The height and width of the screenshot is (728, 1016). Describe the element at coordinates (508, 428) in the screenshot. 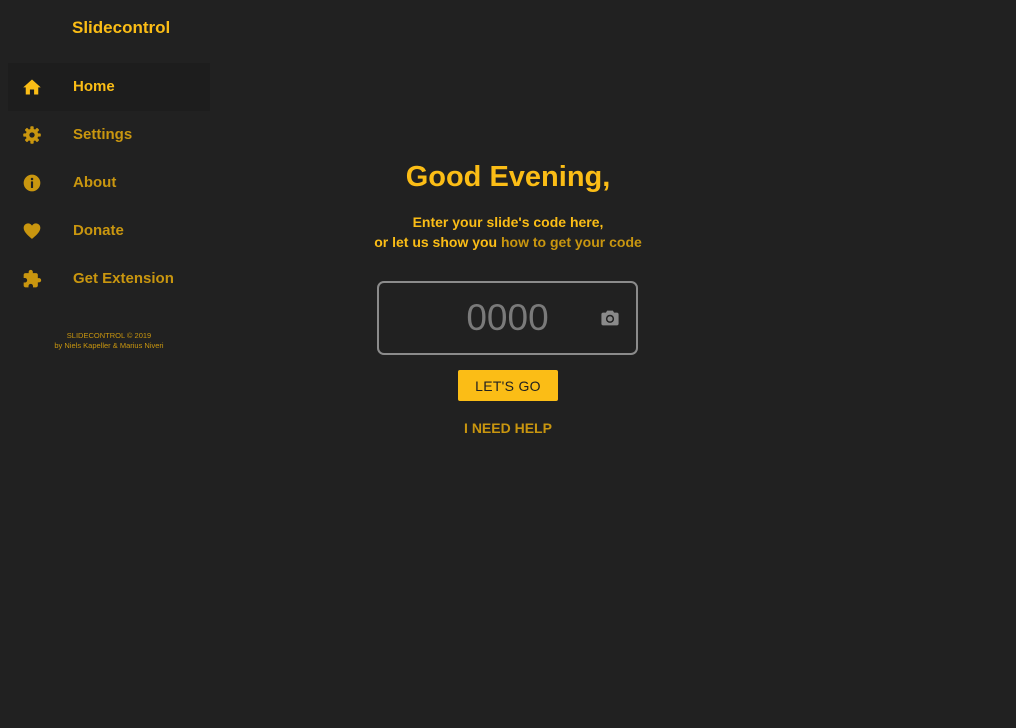

I see `i-need-help-button: I NEED HELP` at that location.